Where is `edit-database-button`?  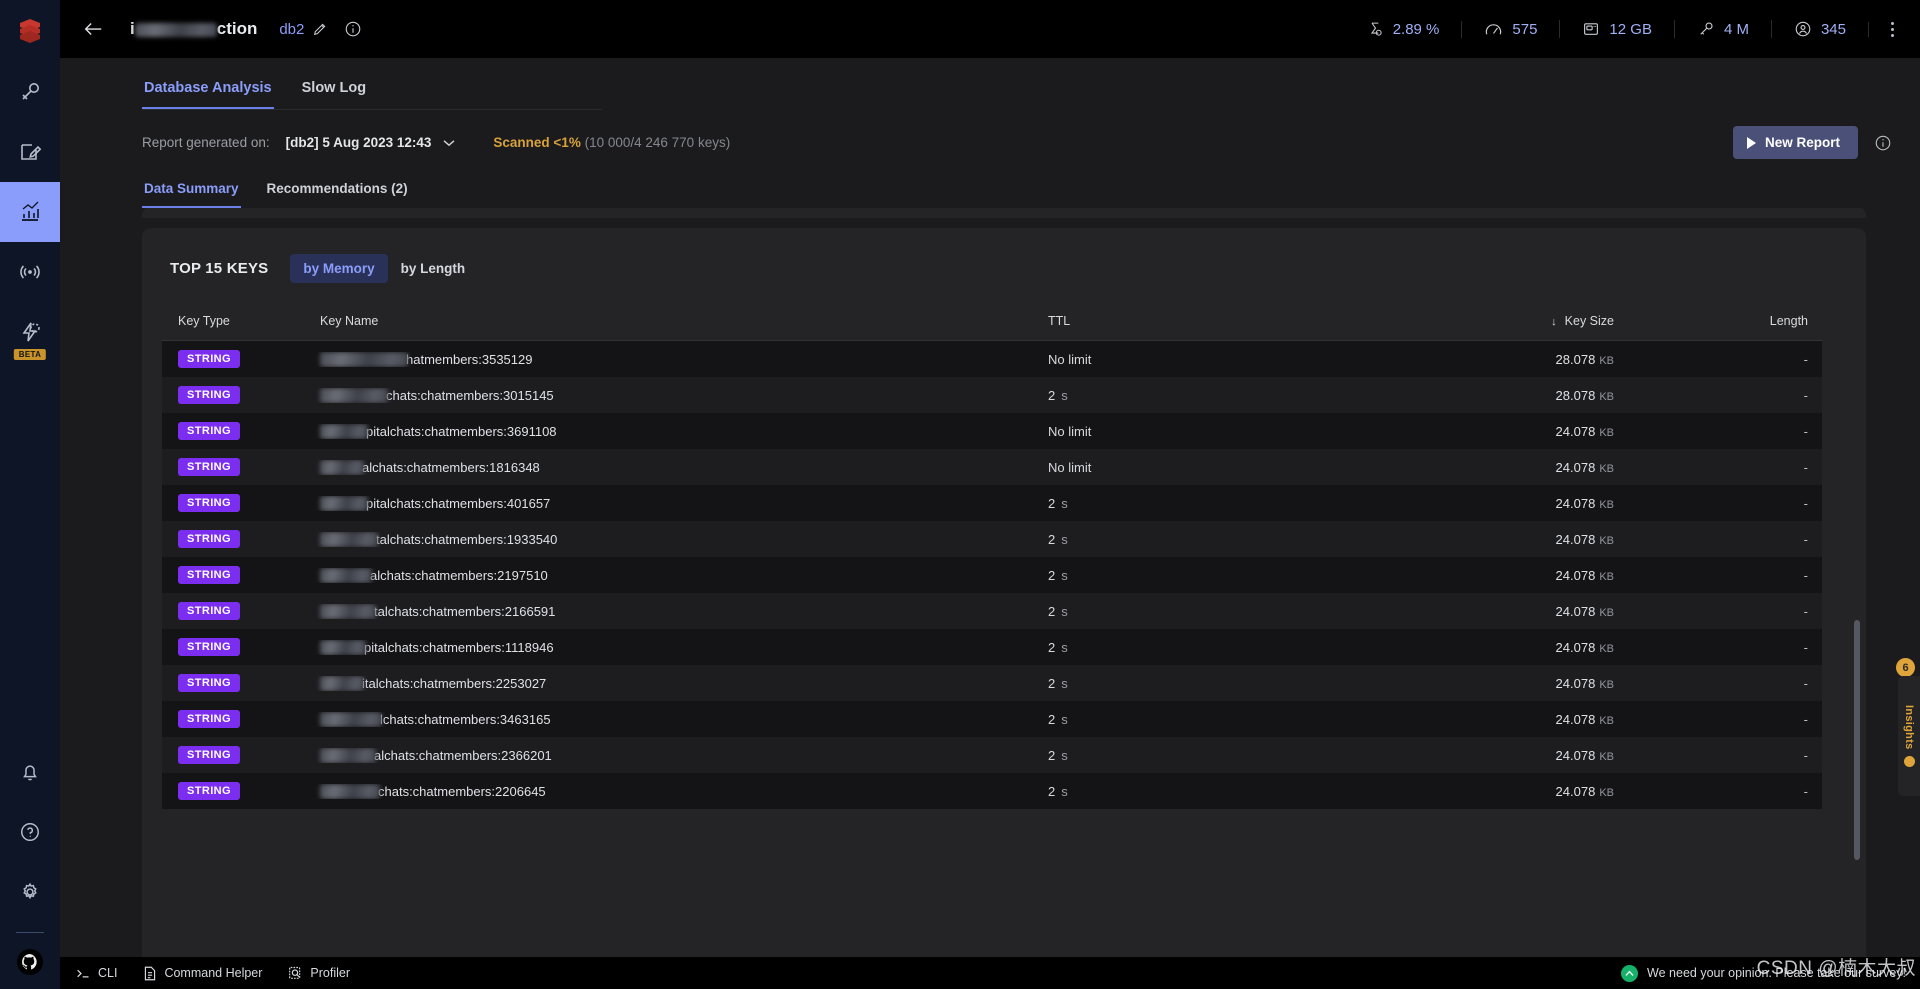 edit-database-button is located at coordinates (320, 29).